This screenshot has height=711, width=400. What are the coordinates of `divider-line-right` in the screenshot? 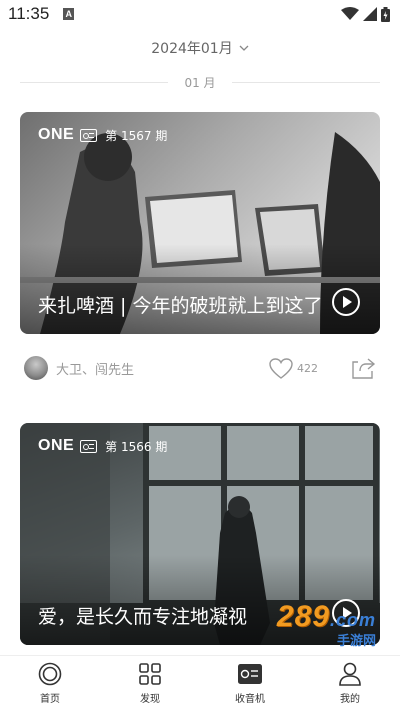 It's located at (305, 82).